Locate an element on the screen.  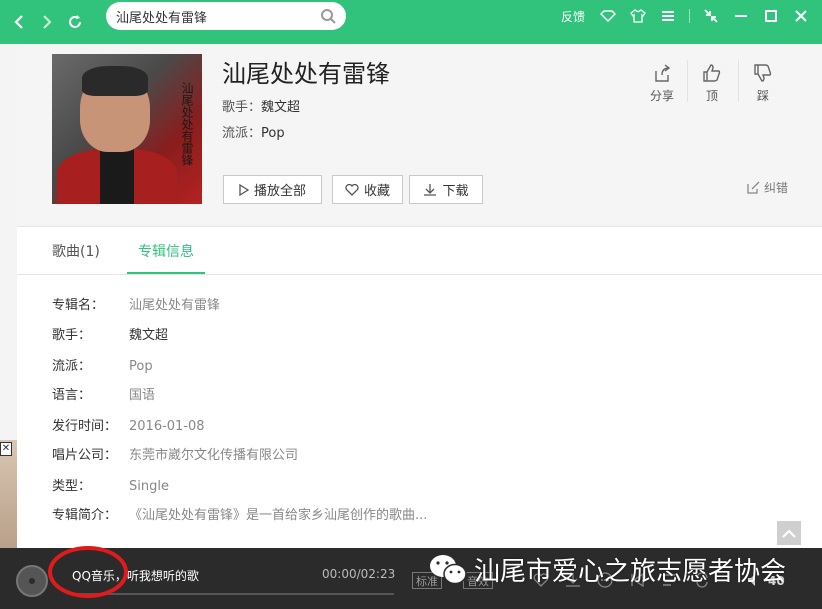
mini-mode-icon is located at coordinates (711, 16).